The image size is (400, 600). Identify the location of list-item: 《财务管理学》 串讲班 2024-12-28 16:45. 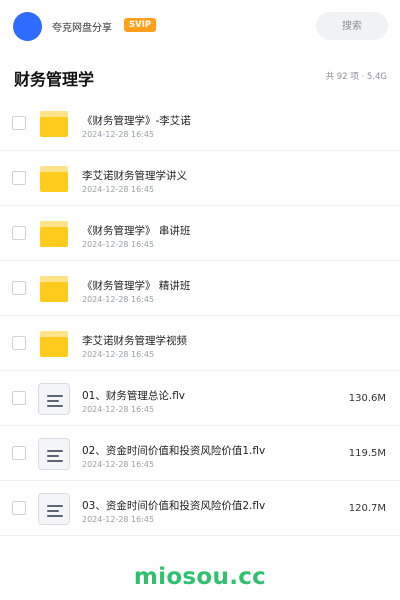
(200, 233).